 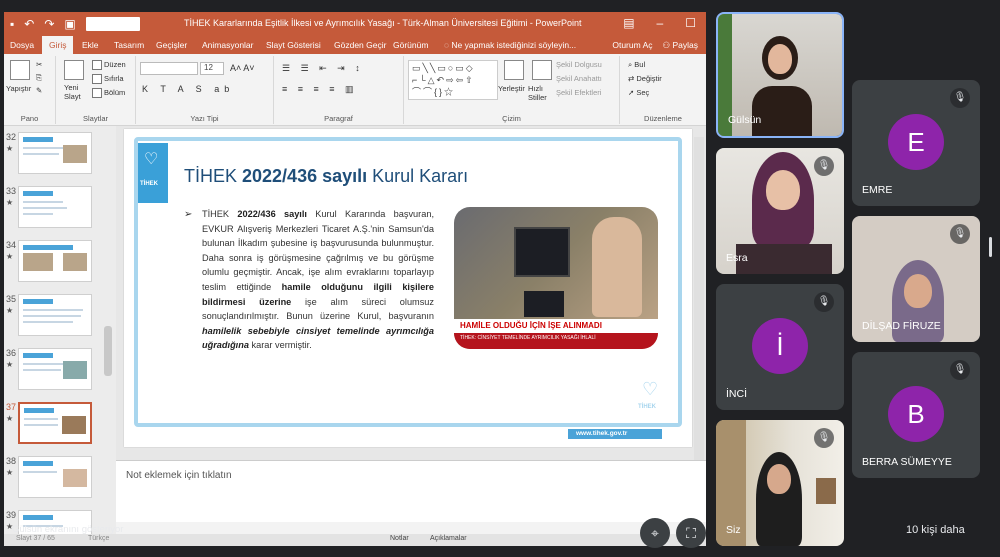 What do you see at coordinates (655, 533) in the screenshot?
I see `unpin-button: ⌖` at bounding box center [655, 533].